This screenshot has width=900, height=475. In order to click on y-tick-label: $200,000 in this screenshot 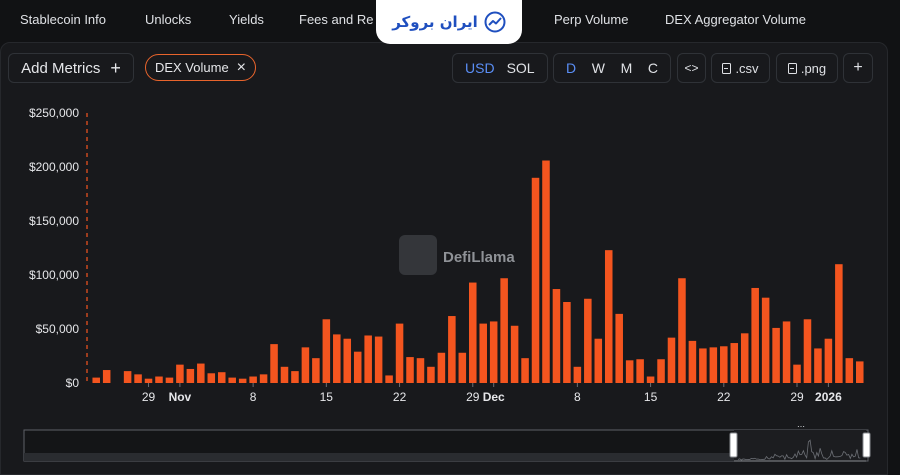, I will do `click(54, 167)`.